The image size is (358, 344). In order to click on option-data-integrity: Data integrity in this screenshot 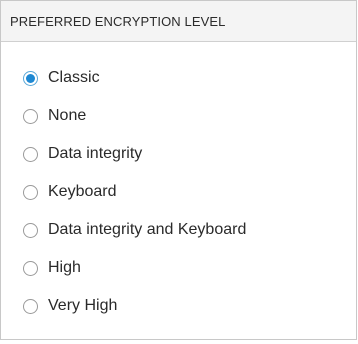, I will do `click(82, 154)`.